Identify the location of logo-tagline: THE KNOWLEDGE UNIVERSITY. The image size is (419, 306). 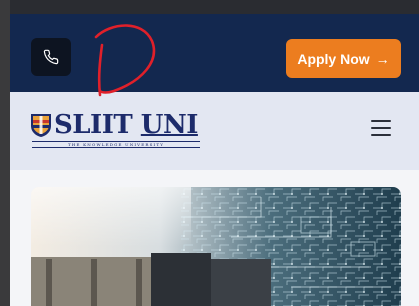
(116, 144).